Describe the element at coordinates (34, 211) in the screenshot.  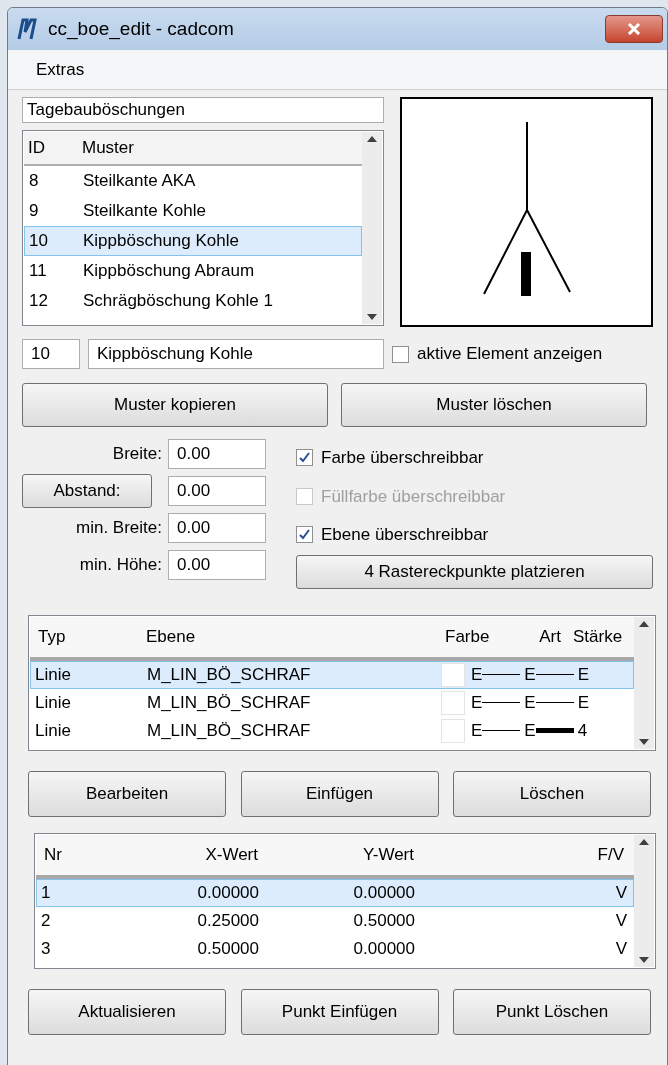
I see `id-text: 9` at that location.